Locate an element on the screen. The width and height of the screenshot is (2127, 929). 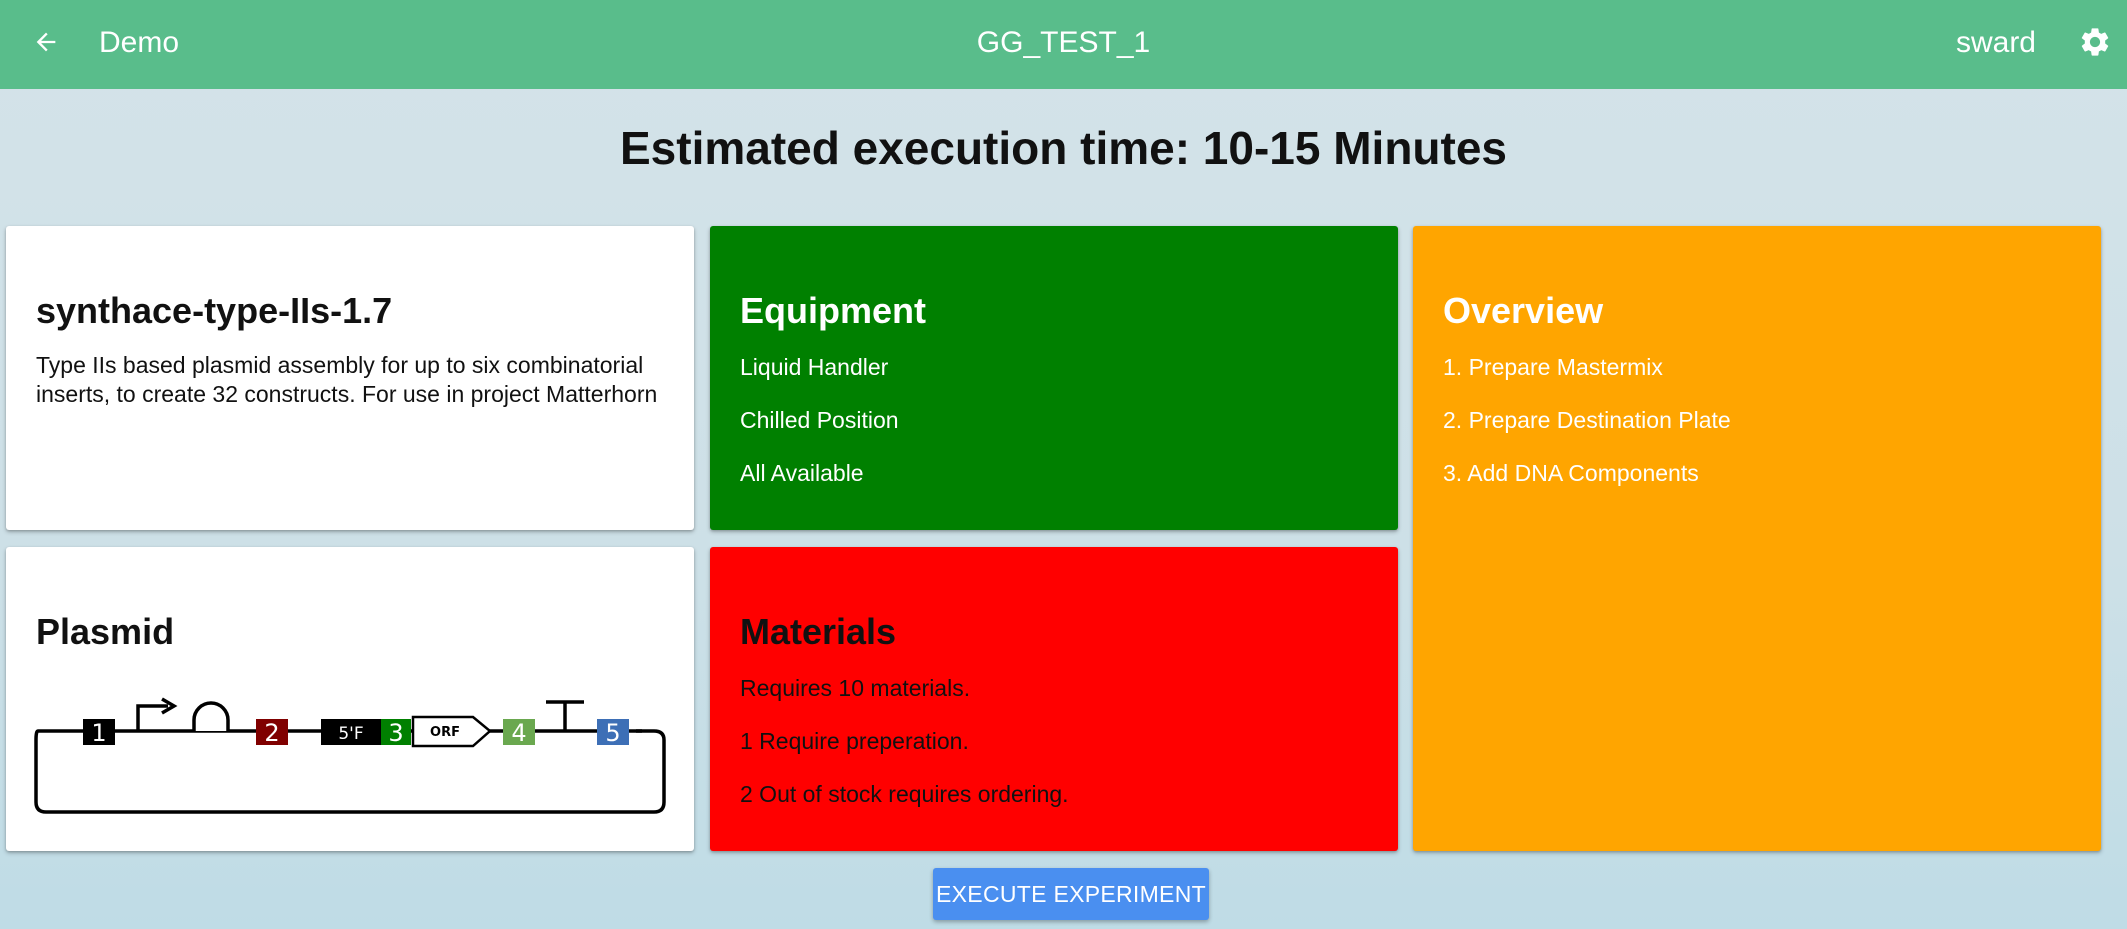
equipment-item: Chilled Position is located at coordinates (819, 420).